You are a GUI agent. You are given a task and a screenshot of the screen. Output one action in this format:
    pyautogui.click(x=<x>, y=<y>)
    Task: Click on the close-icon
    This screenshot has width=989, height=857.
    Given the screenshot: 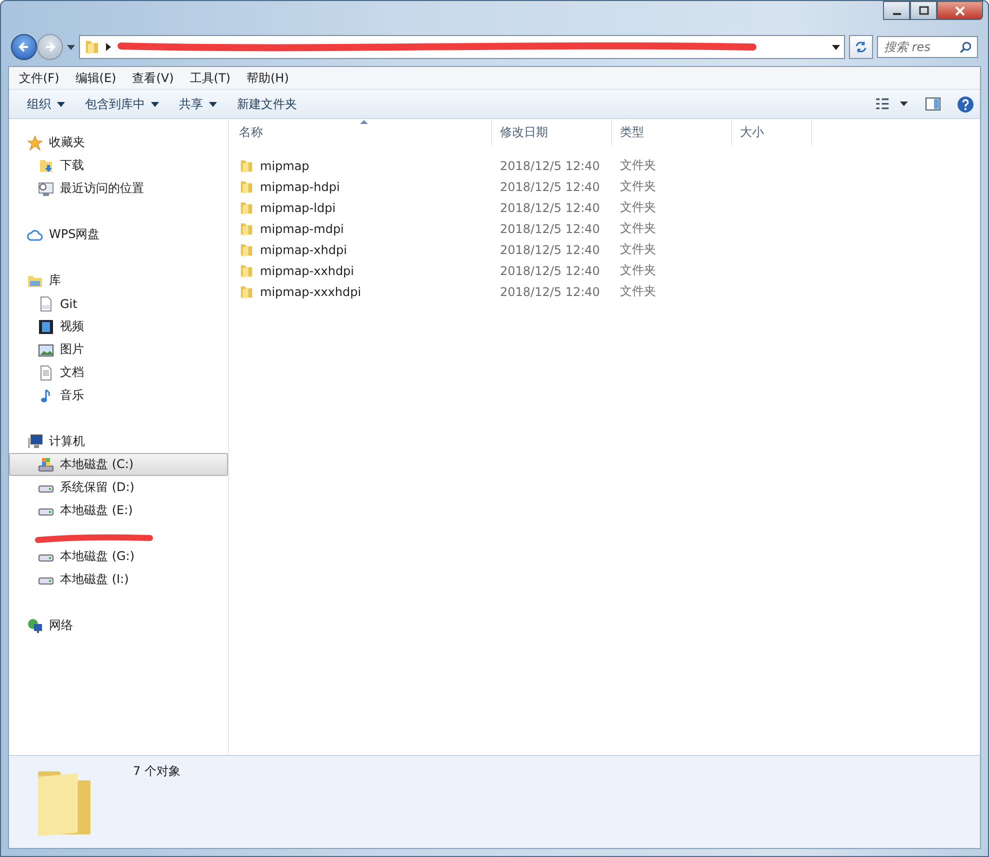 What is the action you would take?
    pyautogui.click(x=960, y=11)
    